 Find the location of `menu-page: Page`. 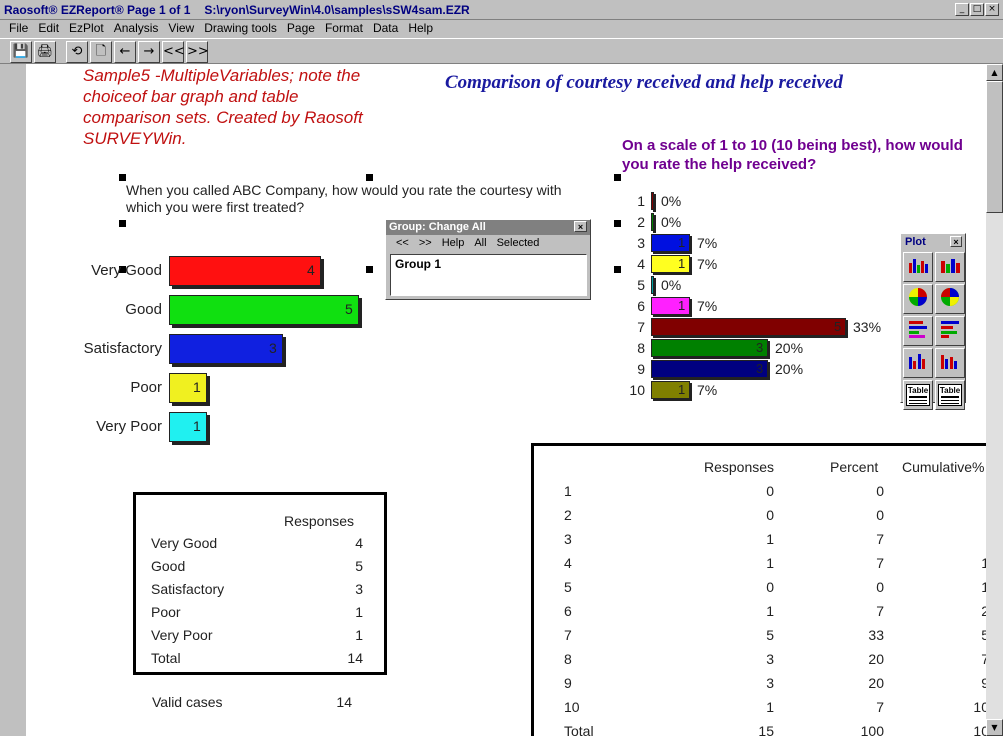

menu-page: Page is located at coordinates (301, 29).